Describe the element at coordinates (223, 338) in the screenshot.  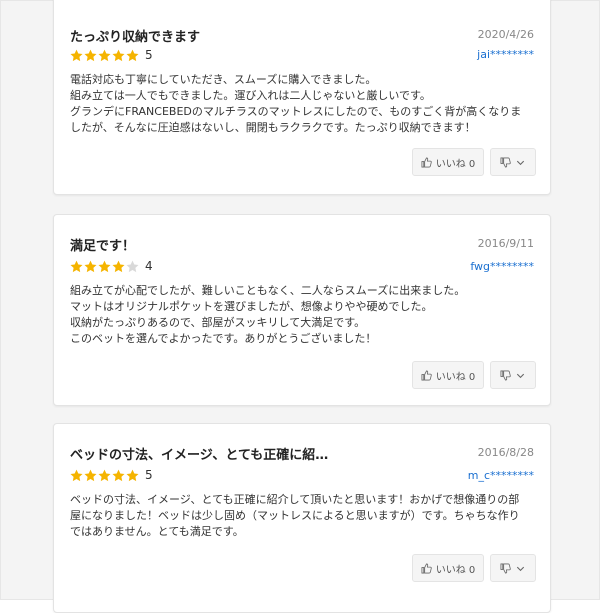
I see `review-text-line: このベットを選んでよかったです。ありがとうございました！` at that location.